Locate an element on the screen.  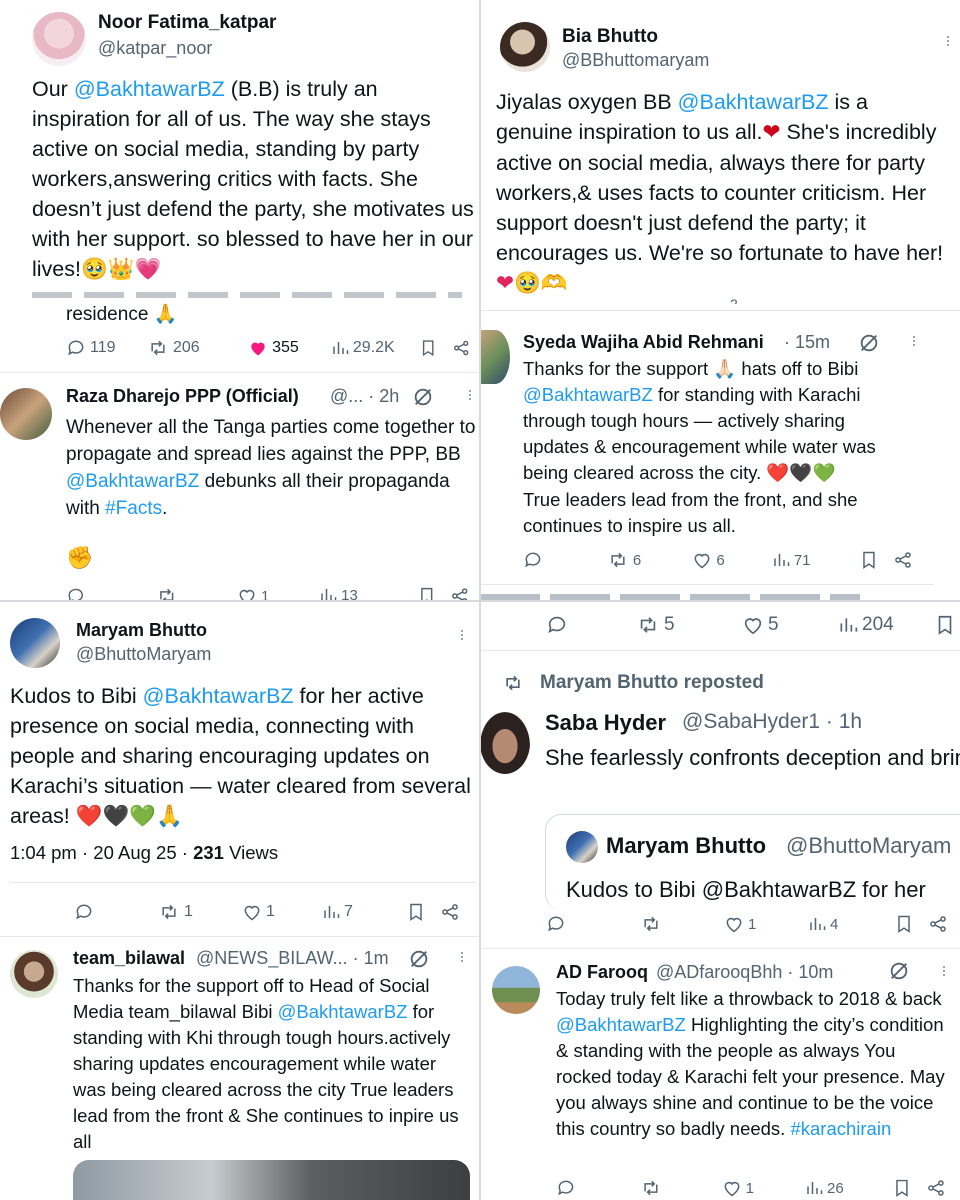
views-button: 26 is located at coordinates (848, 1188).